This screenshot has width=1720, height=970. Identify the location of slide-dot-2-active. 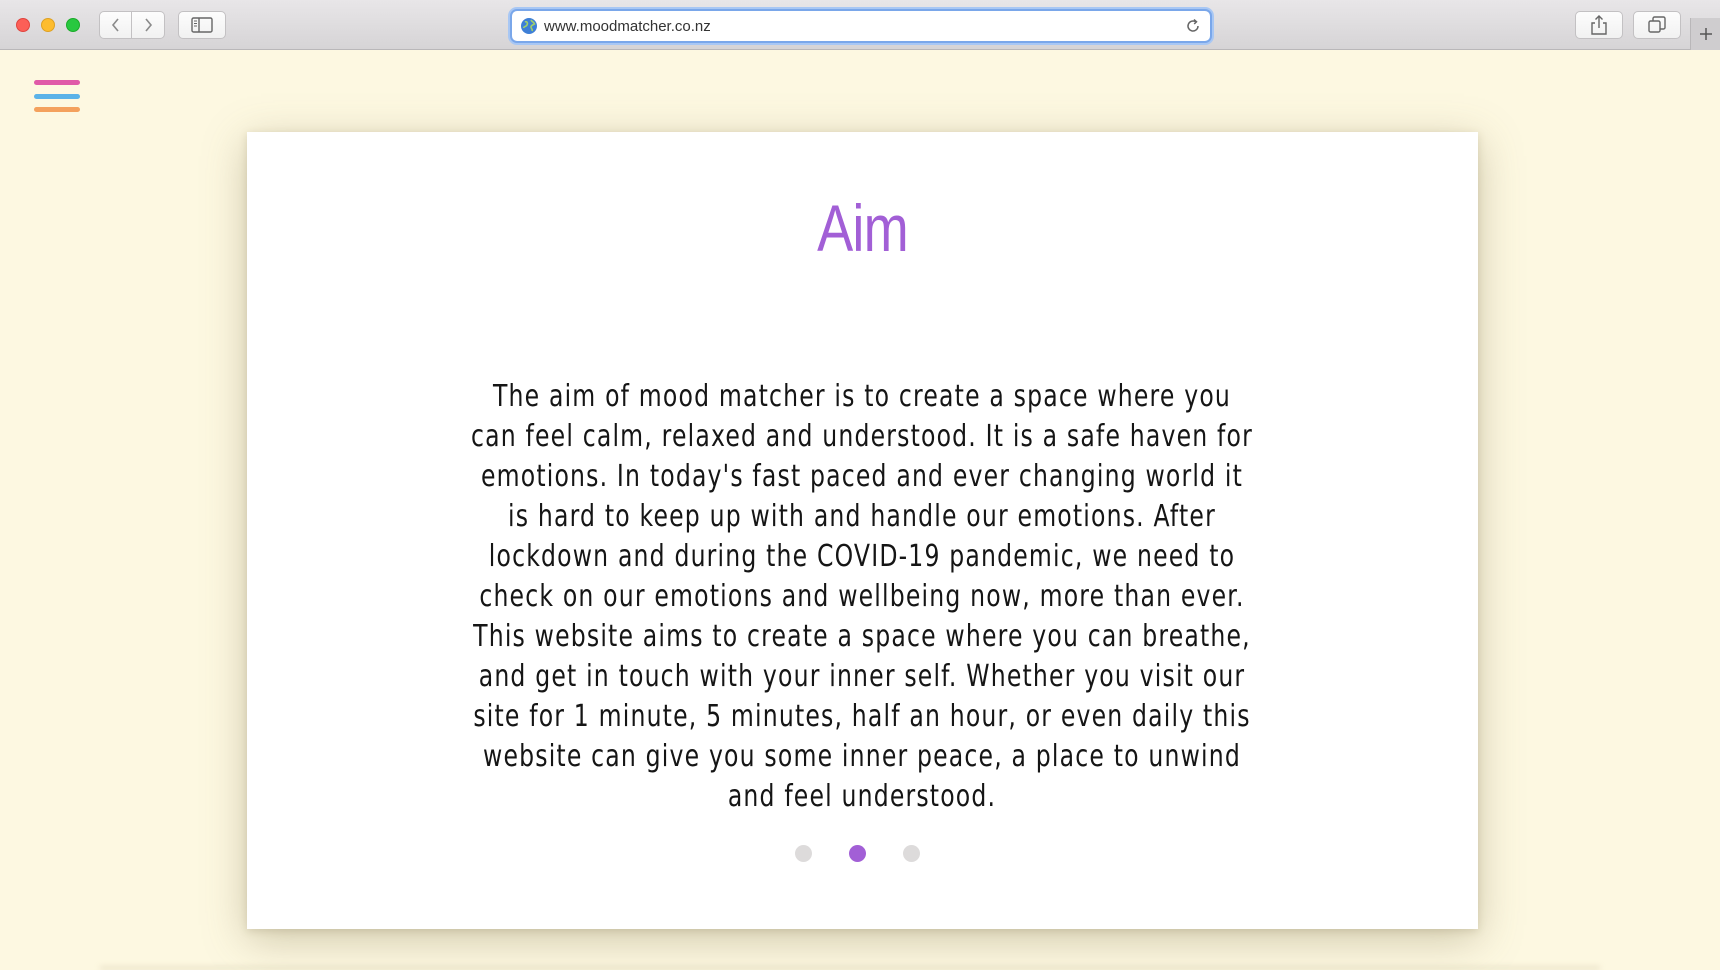
(857, 853).